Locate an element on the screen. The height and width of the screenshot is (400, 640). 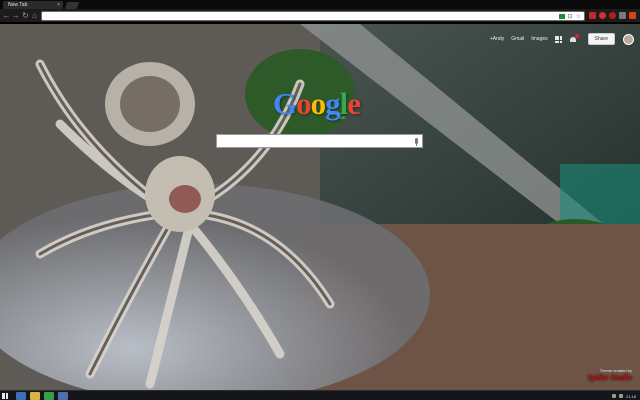
start-button-icon is located at coordinates (5, 396).